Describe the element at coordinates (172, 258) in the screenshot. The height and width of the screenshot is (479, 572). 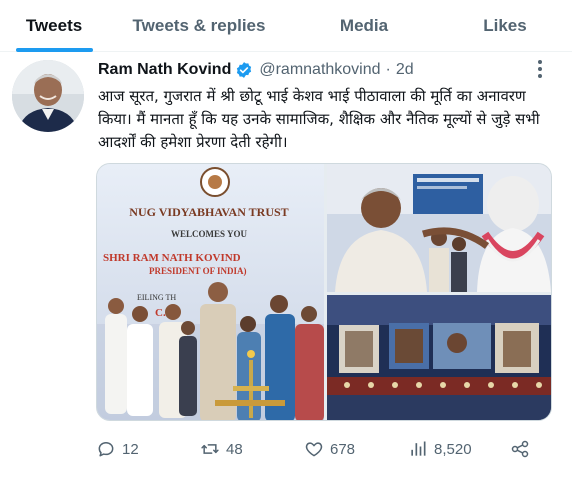
I see `banner-line-3: SHRI RAM NATH KOVIND` at that location.